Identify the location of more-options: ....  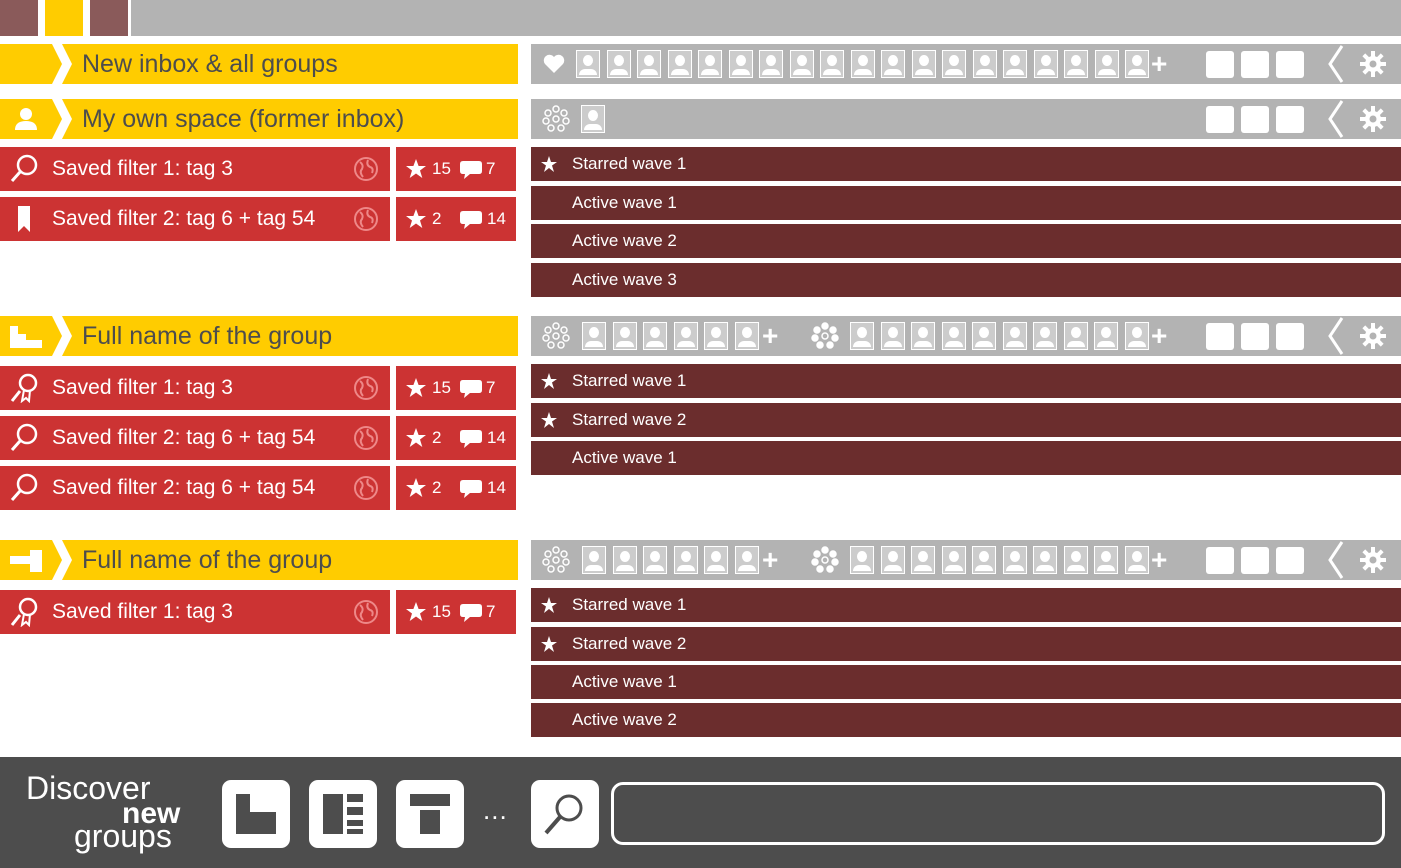
(495, 810).